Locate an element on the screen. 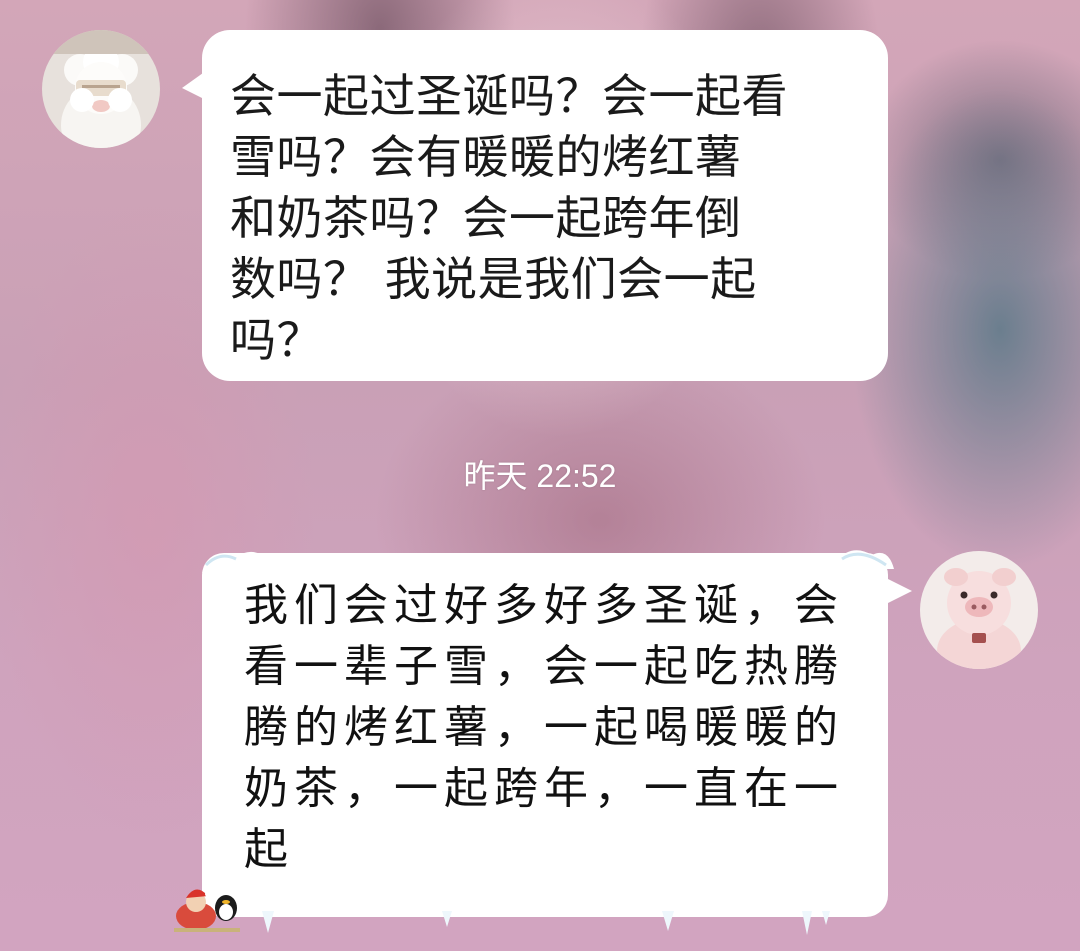  icicles-decoration-icon is located at coordinates (546, 923).